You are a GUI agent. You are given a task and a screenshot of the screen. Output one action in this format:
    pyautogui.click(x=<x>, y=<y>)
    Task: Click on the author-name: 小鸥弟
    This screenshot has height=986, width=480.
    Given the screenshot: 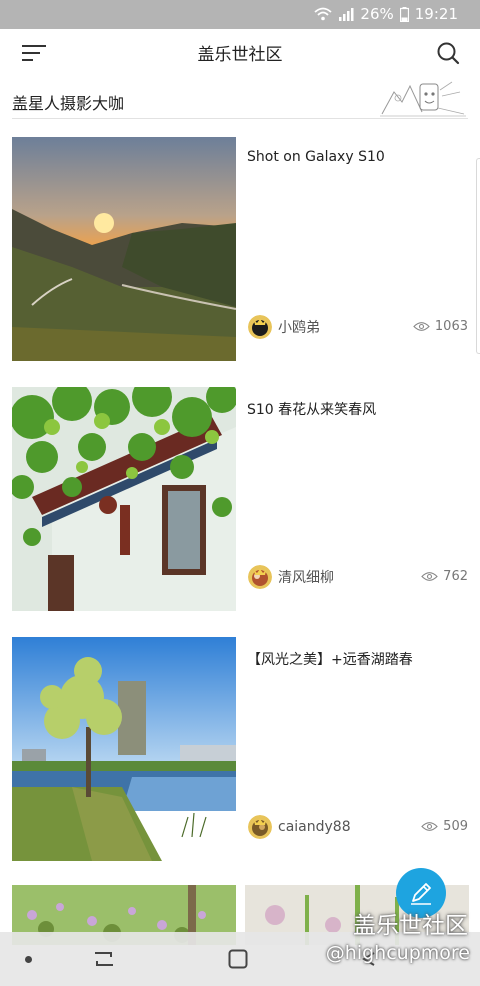 What is the action you would take?
    pyautogui.click(x=299, y=328)
    